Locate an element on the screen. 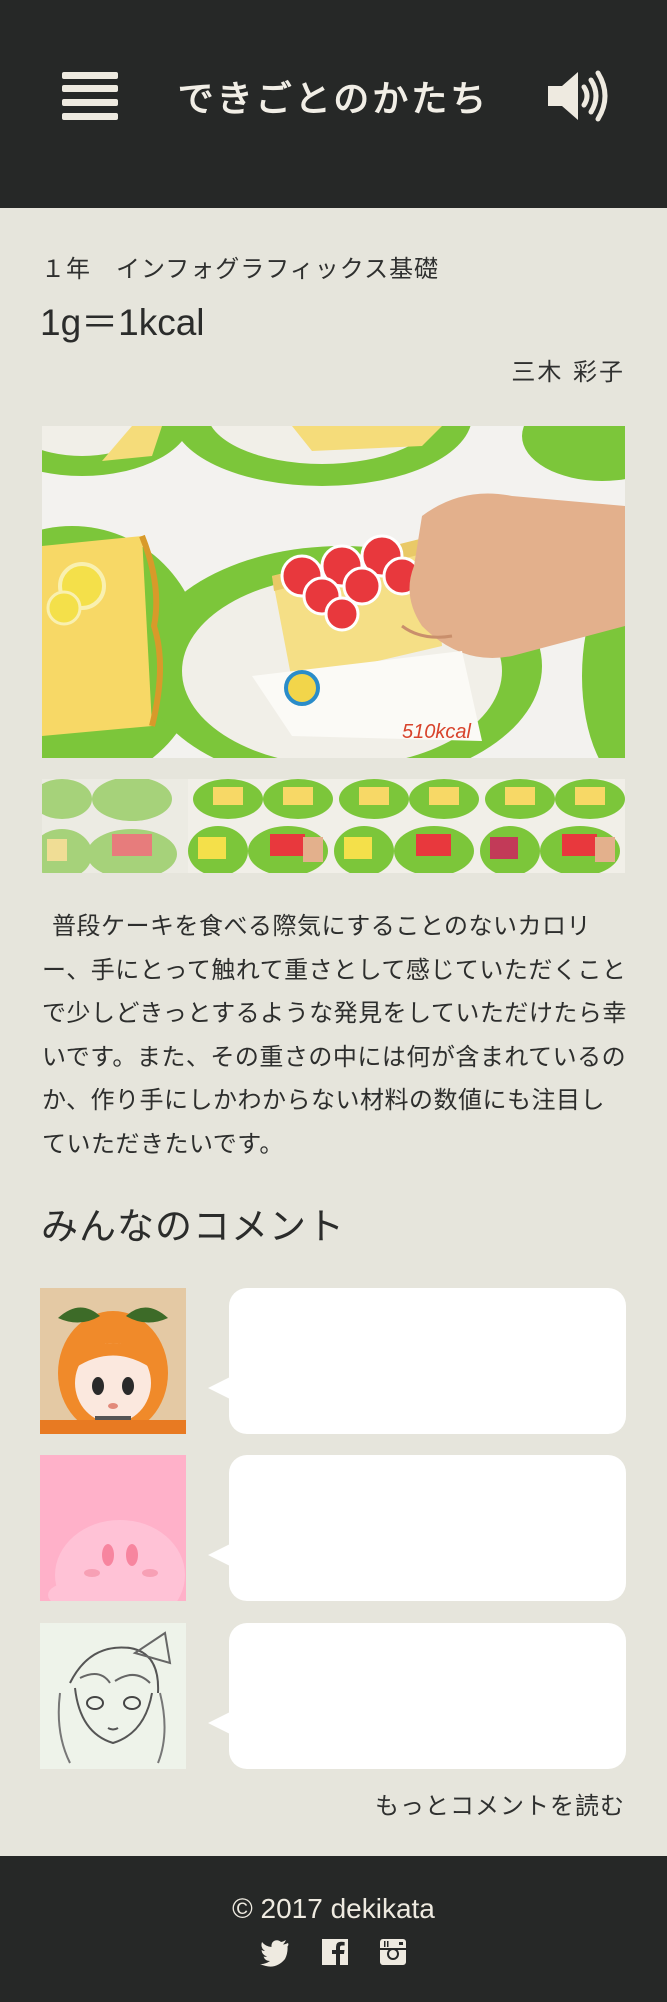 Image resolution: width=667 pixels, height=2002 pixels. orange-hair-figure-avatar is located at coordinates (113, 1361).